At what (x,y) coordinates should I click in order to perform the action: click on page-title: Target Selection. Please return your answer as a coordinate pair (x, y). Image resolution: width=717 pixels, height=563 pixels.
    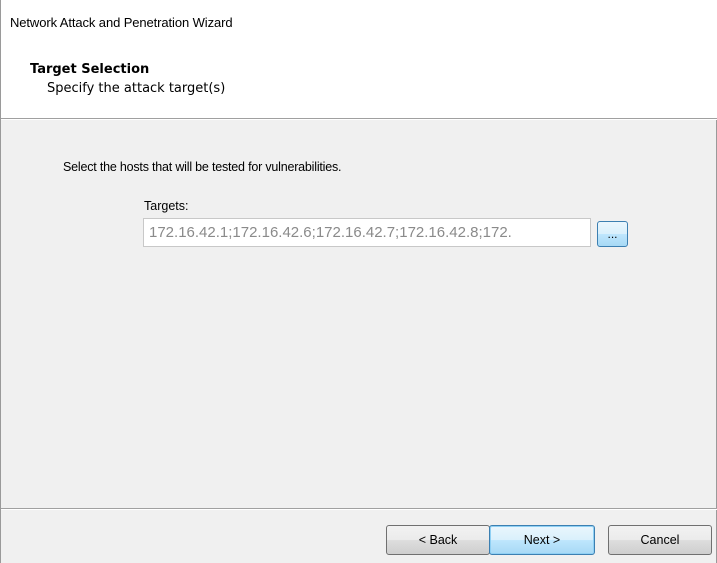
    Looking at the image, I should click on (90, 69).